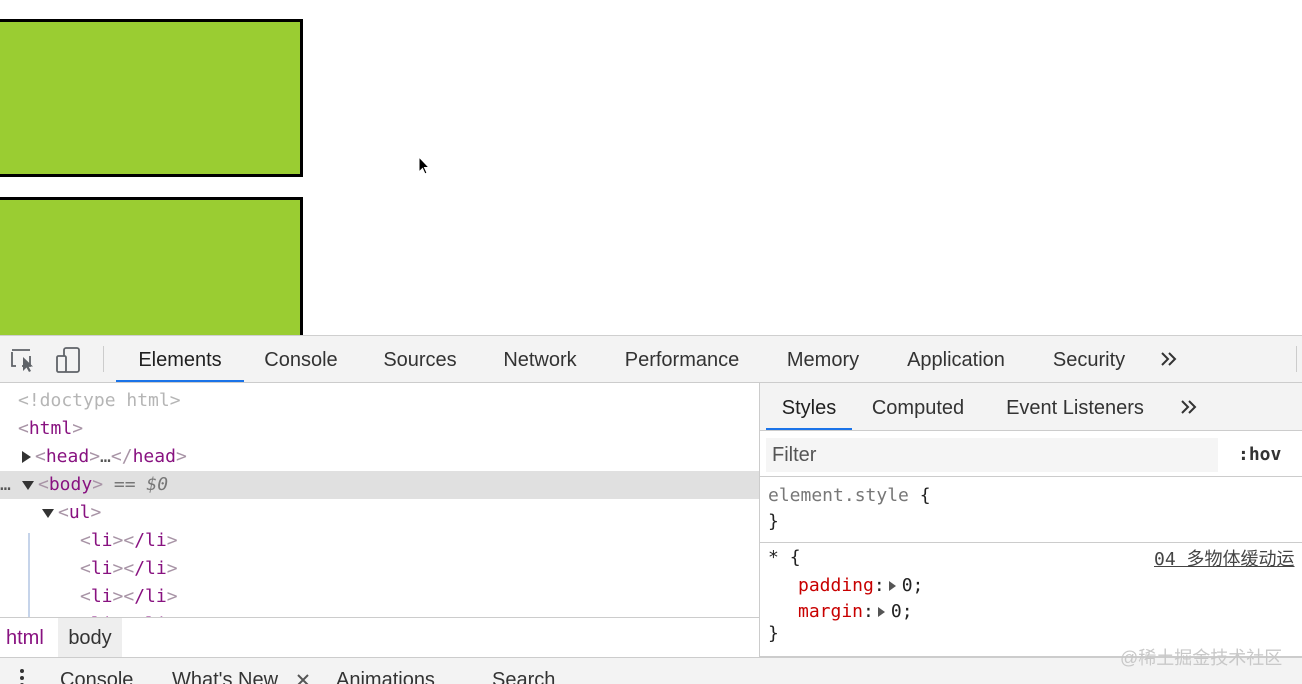 Image resolution: width=1302 pixels, height=684 pixels. What do you see at coordinates (1224, 560) in the screenshot?
I see `rule-source-link: 04 多物体缓动运` at bounding box center [1224, 560].